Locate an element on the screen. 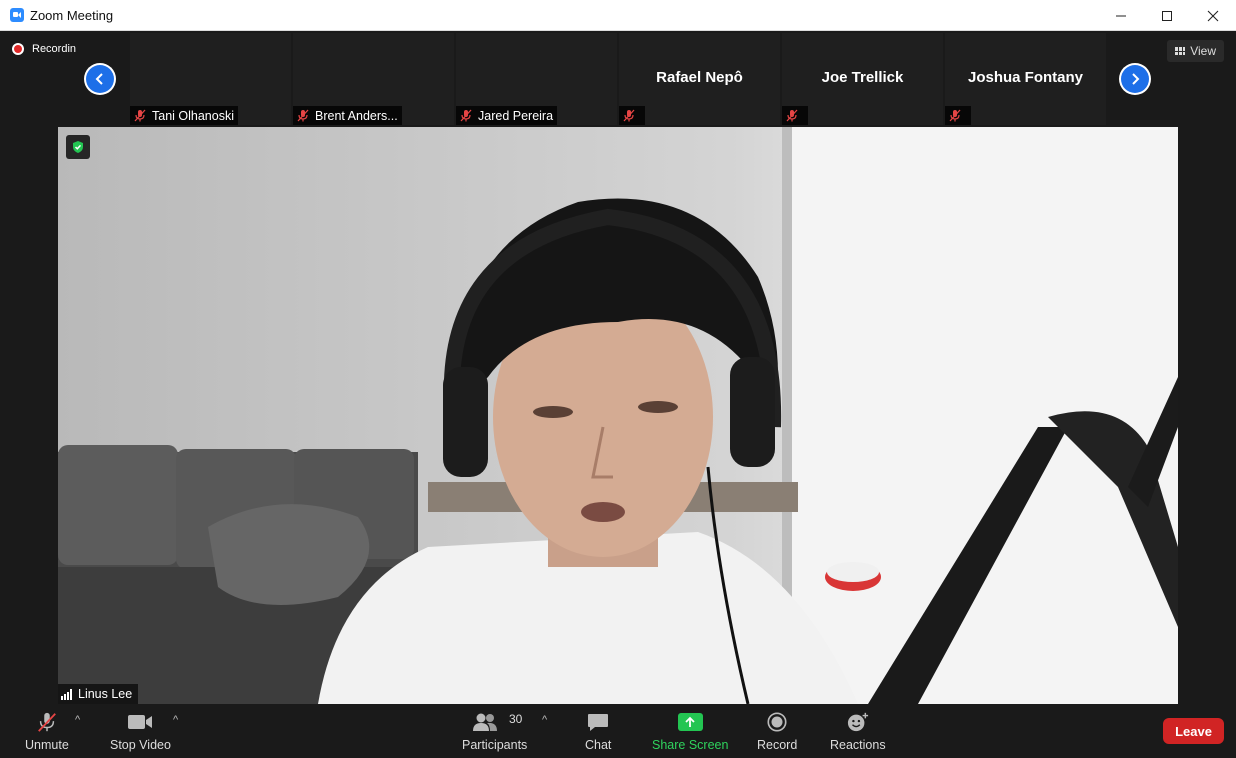 The image size is (1236, 758). record-button: Record is located at coordinates (777, 731).